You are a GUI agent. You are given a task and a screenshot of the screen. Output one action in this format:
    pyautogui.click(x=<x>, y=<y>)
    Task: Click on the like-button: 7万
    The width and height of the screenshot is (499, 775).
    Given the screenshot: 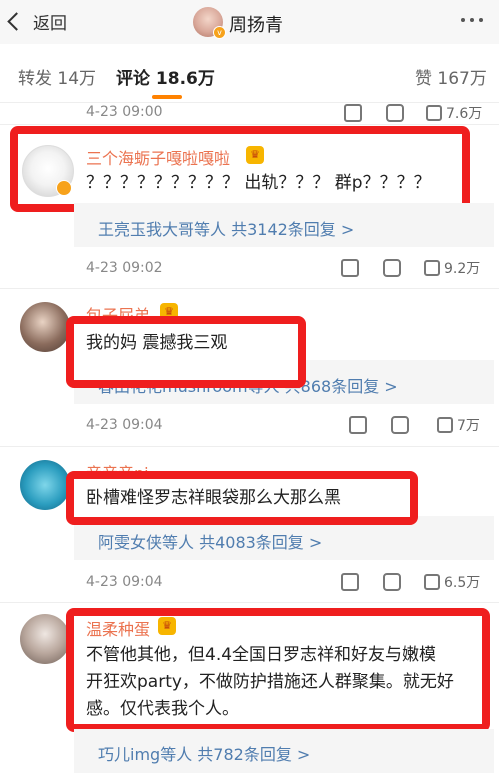 What is the action you would take?
    pyautogui.click(x=458, y=425)
    